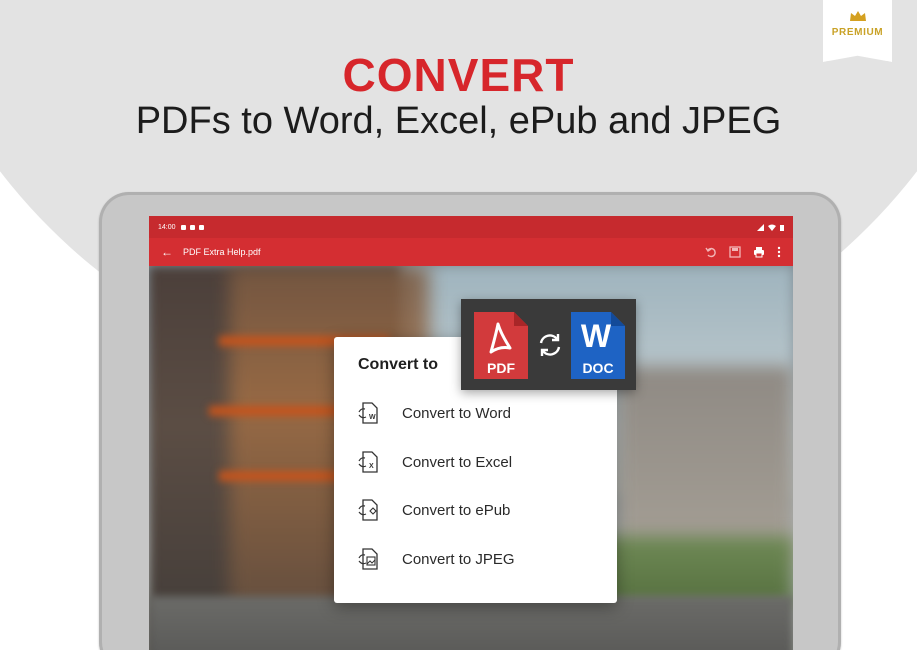 This screenshot has height=650, width=917. What do you see at coordinates (598, 368) in the screenshot?
I see `doc-label: DOC` at bounding box center [598, 368].